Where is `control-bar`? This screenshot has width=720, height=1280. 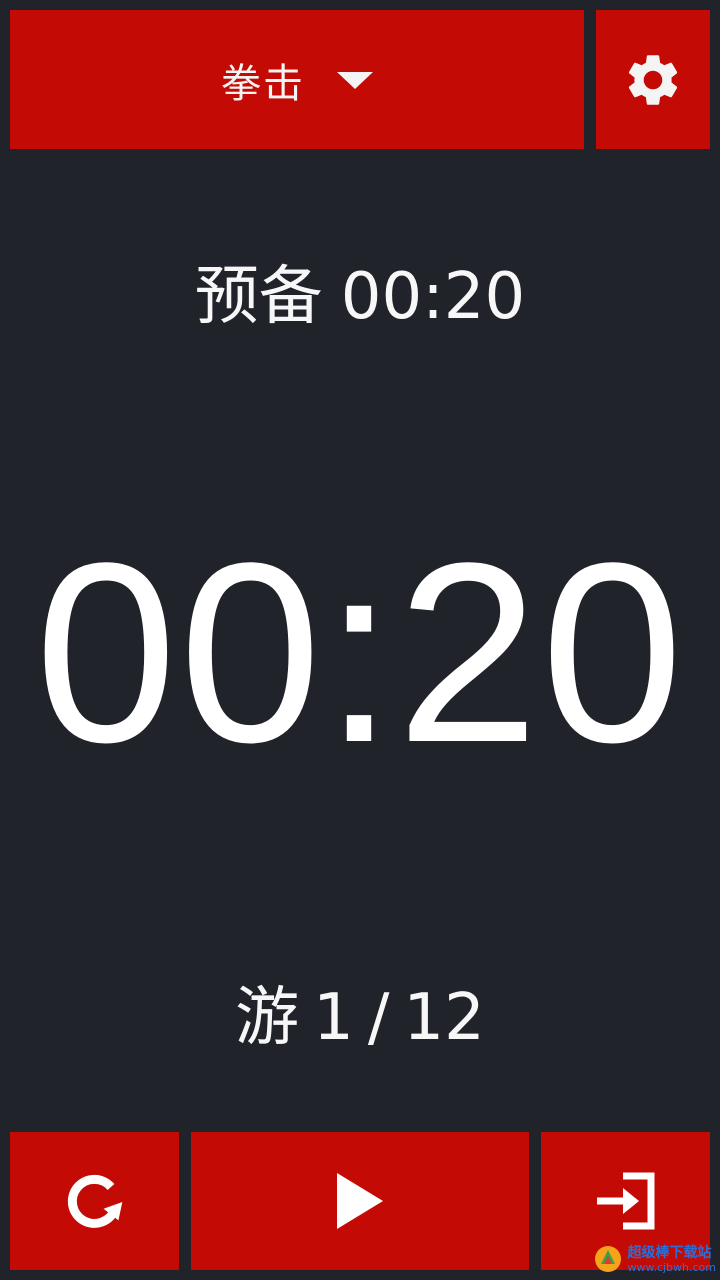 control-bar is located at coordinates (360, 1201).